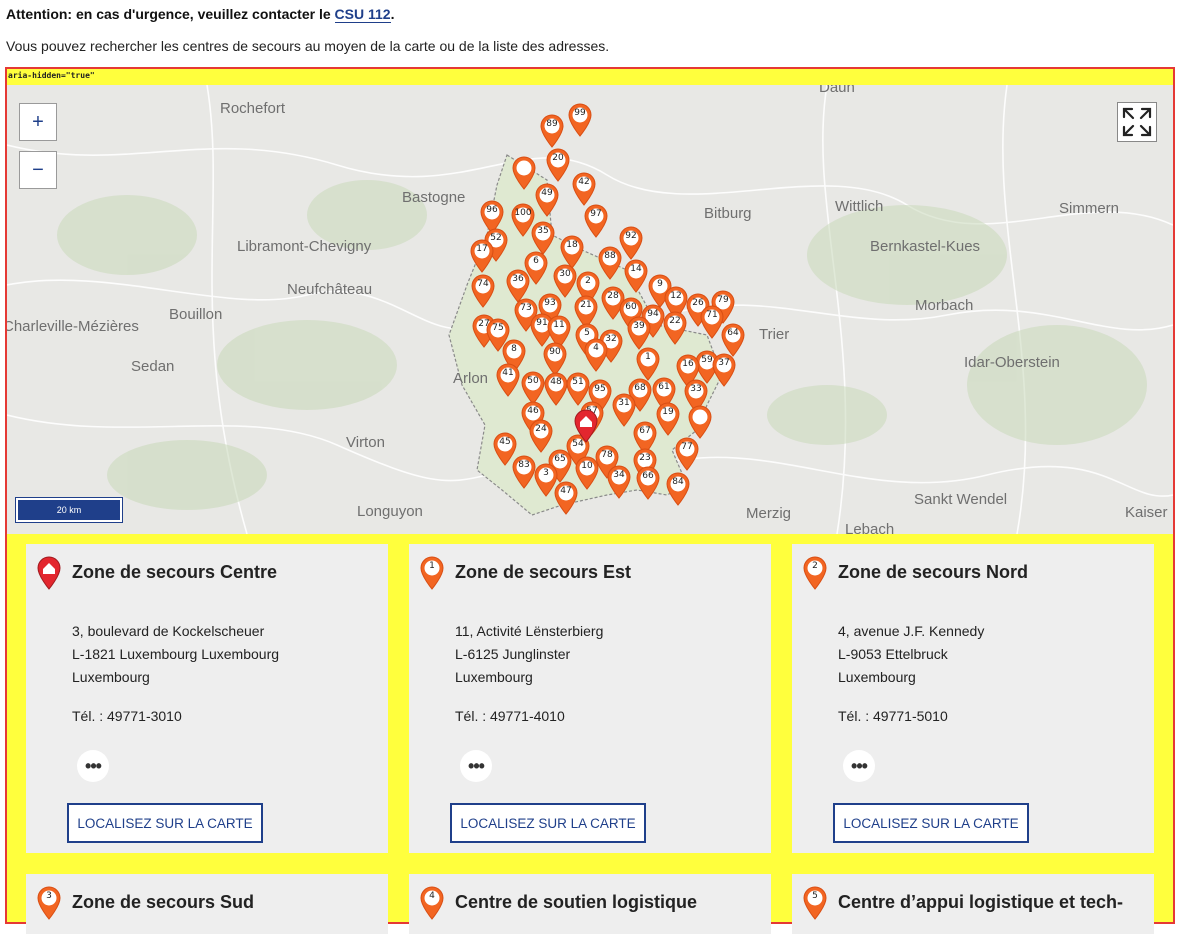 The image size is (1183, 934). What do you see at coordinates (664, 387) in the screenshot?
I see `marker-label: 61` at bounding box center [664, 387].